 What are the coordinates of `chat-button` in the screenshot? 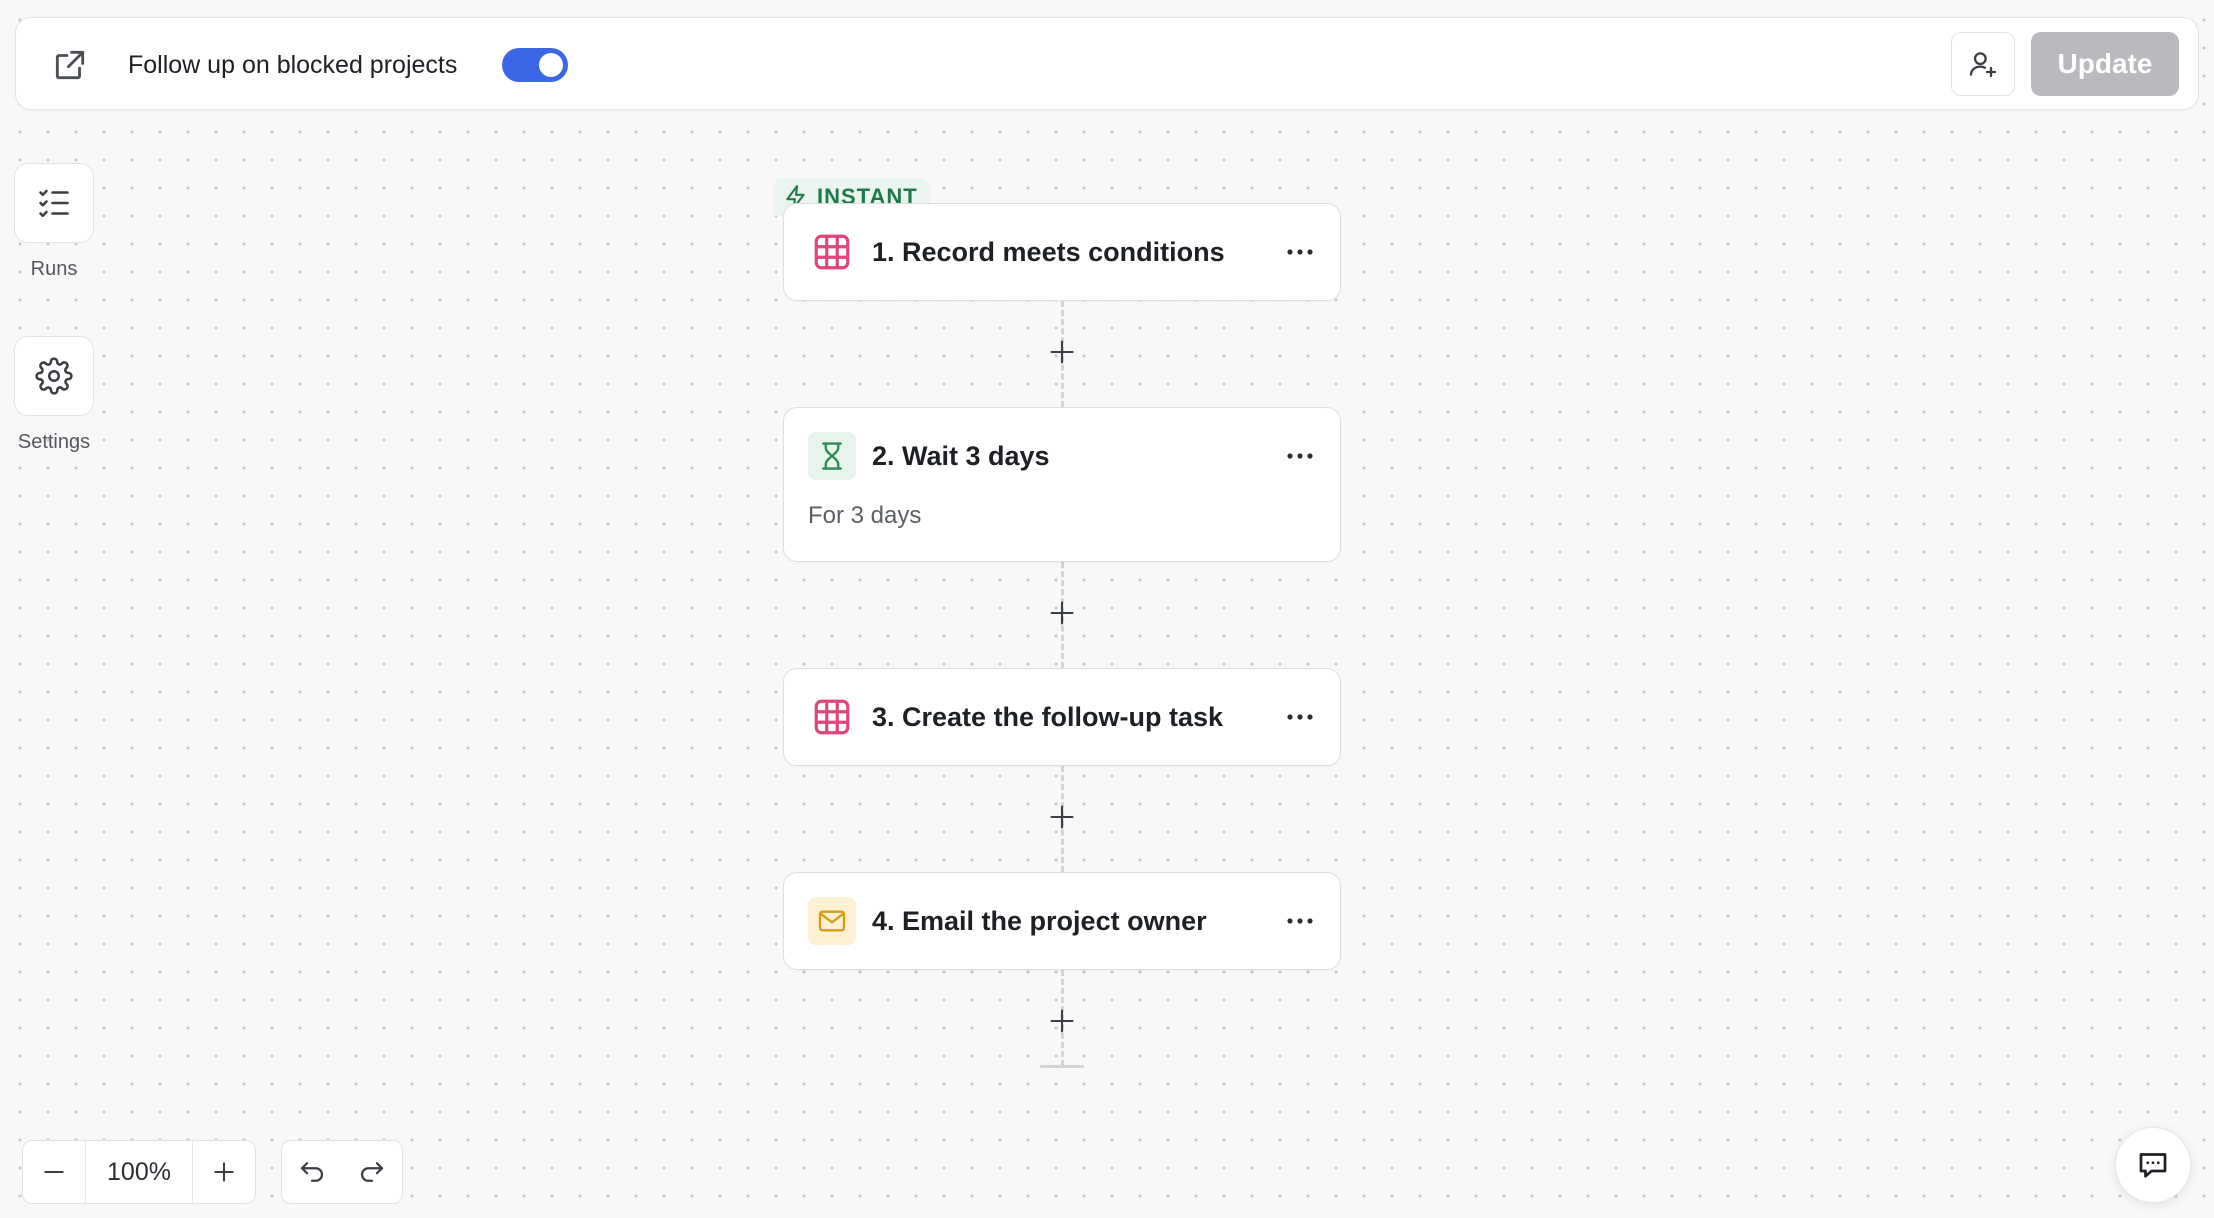 It's located at (2153, 1165).